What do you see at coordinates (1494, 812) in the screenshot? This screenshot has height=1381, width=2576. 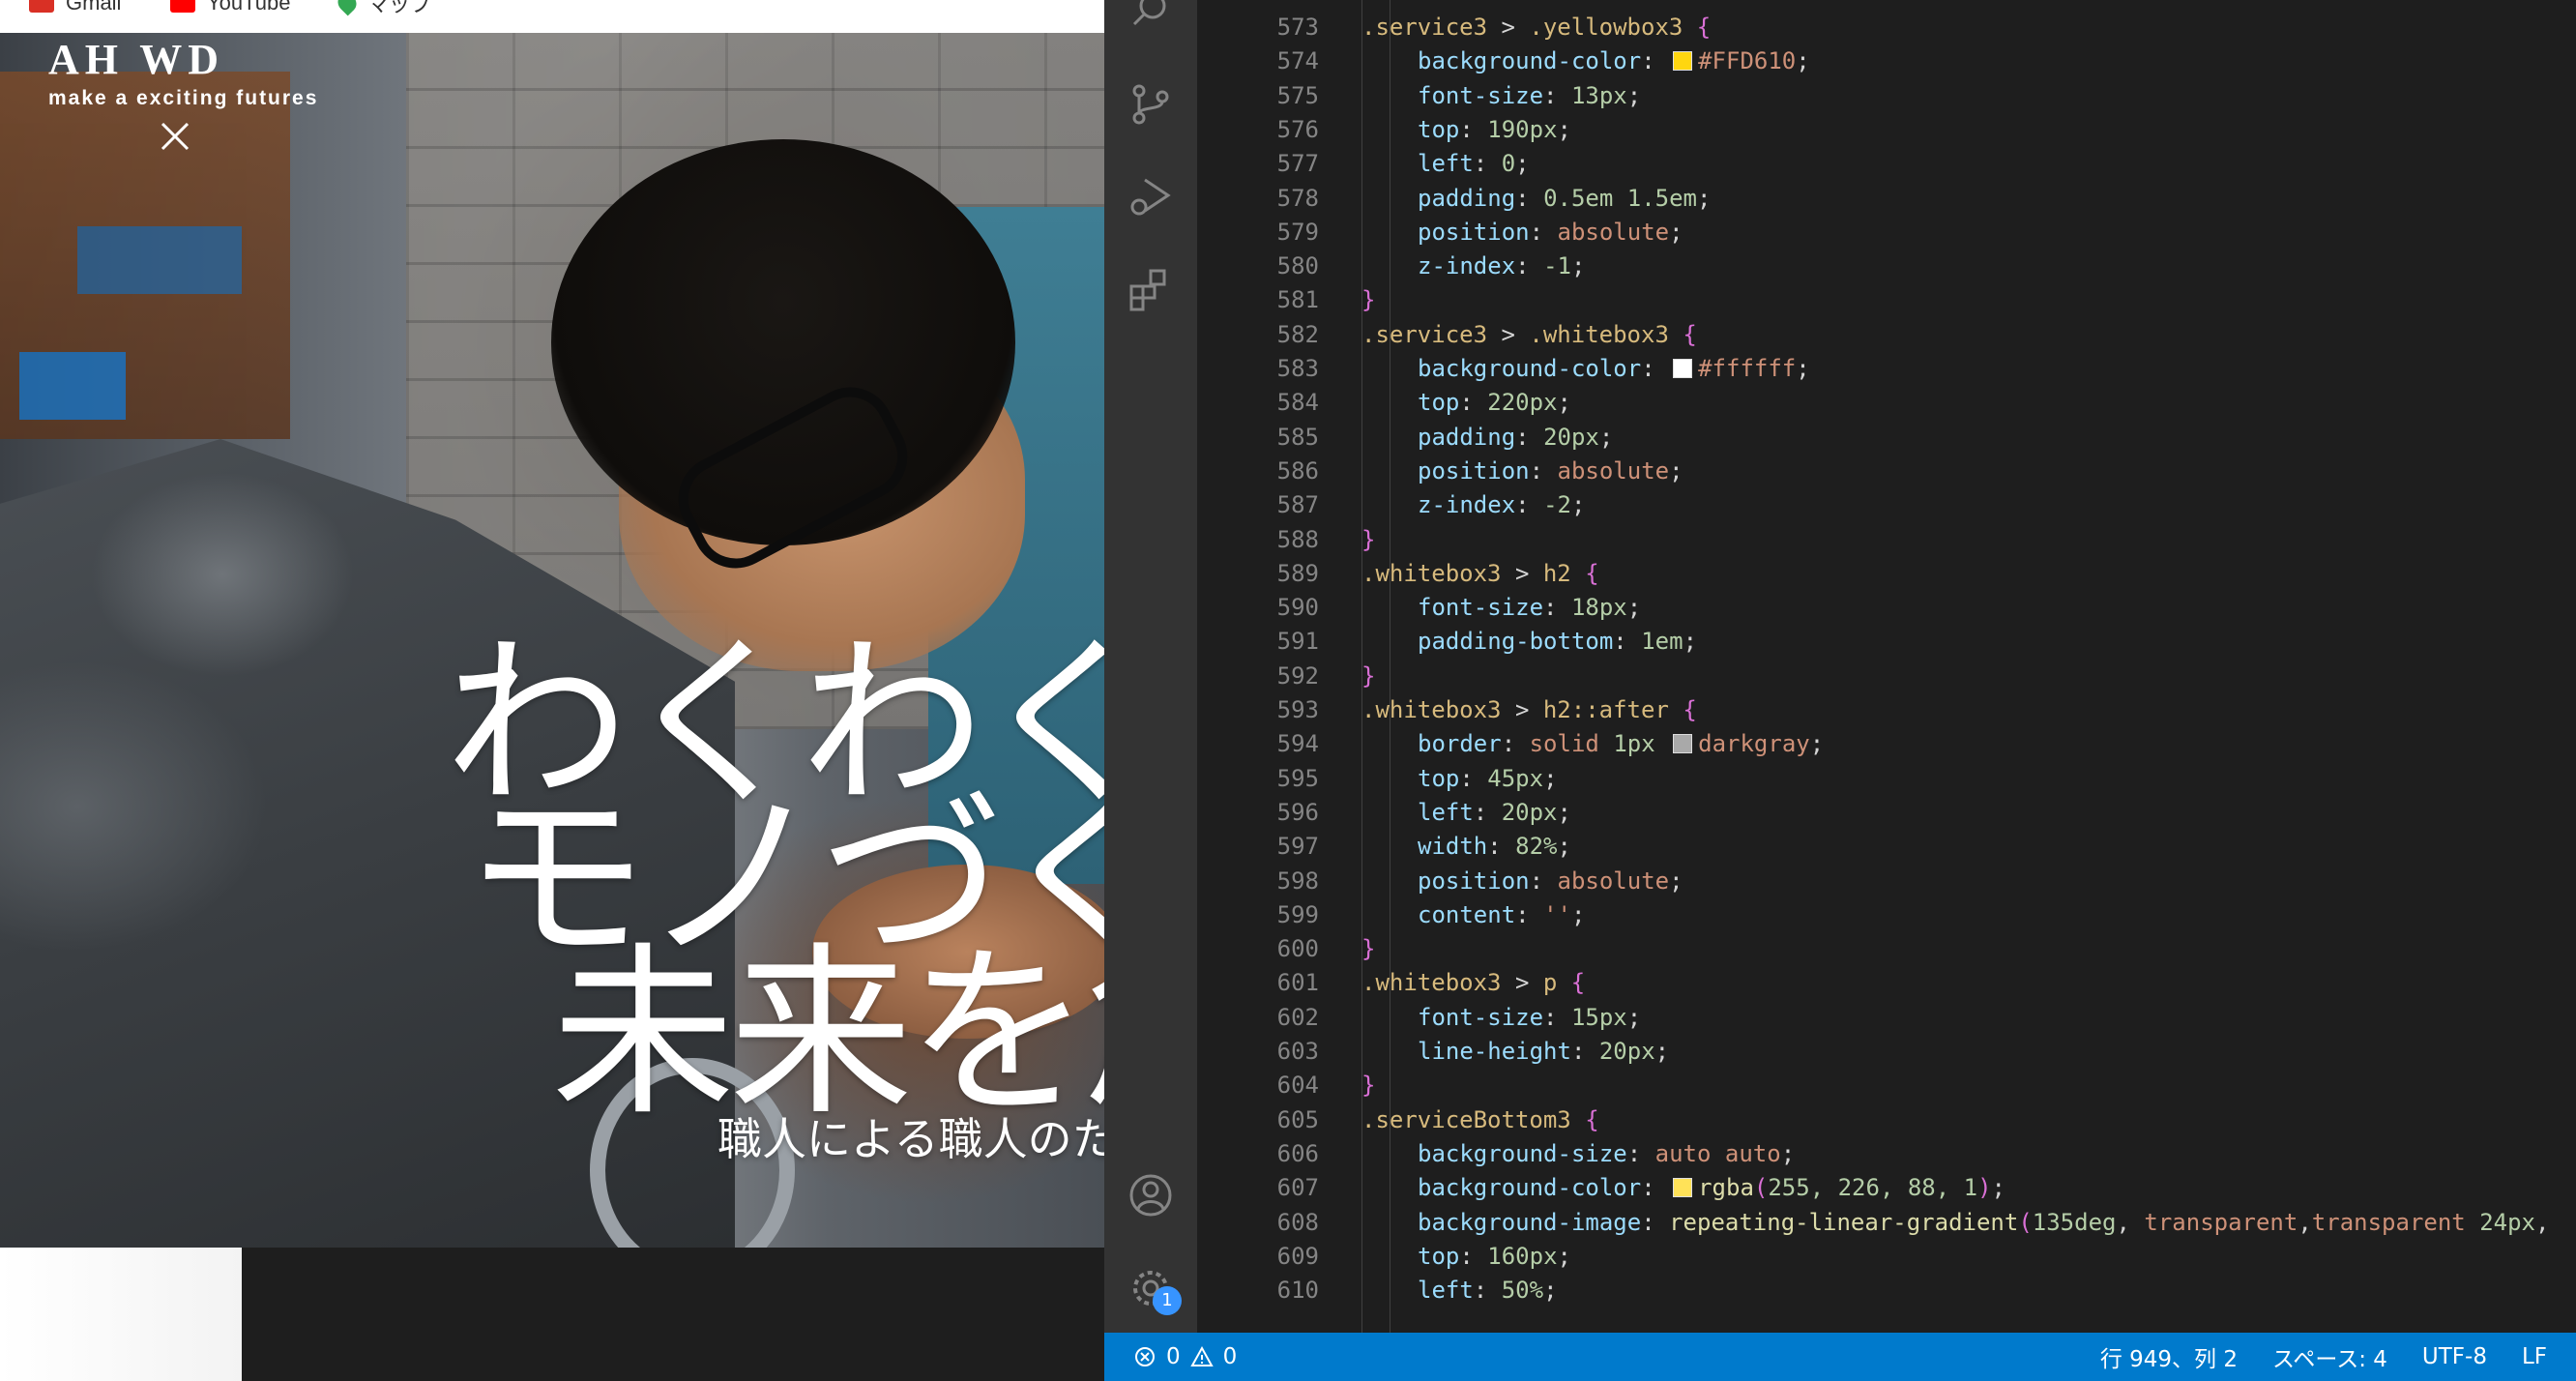 I see `code-text: left: 20px;` at bounding box center [1494, 812].